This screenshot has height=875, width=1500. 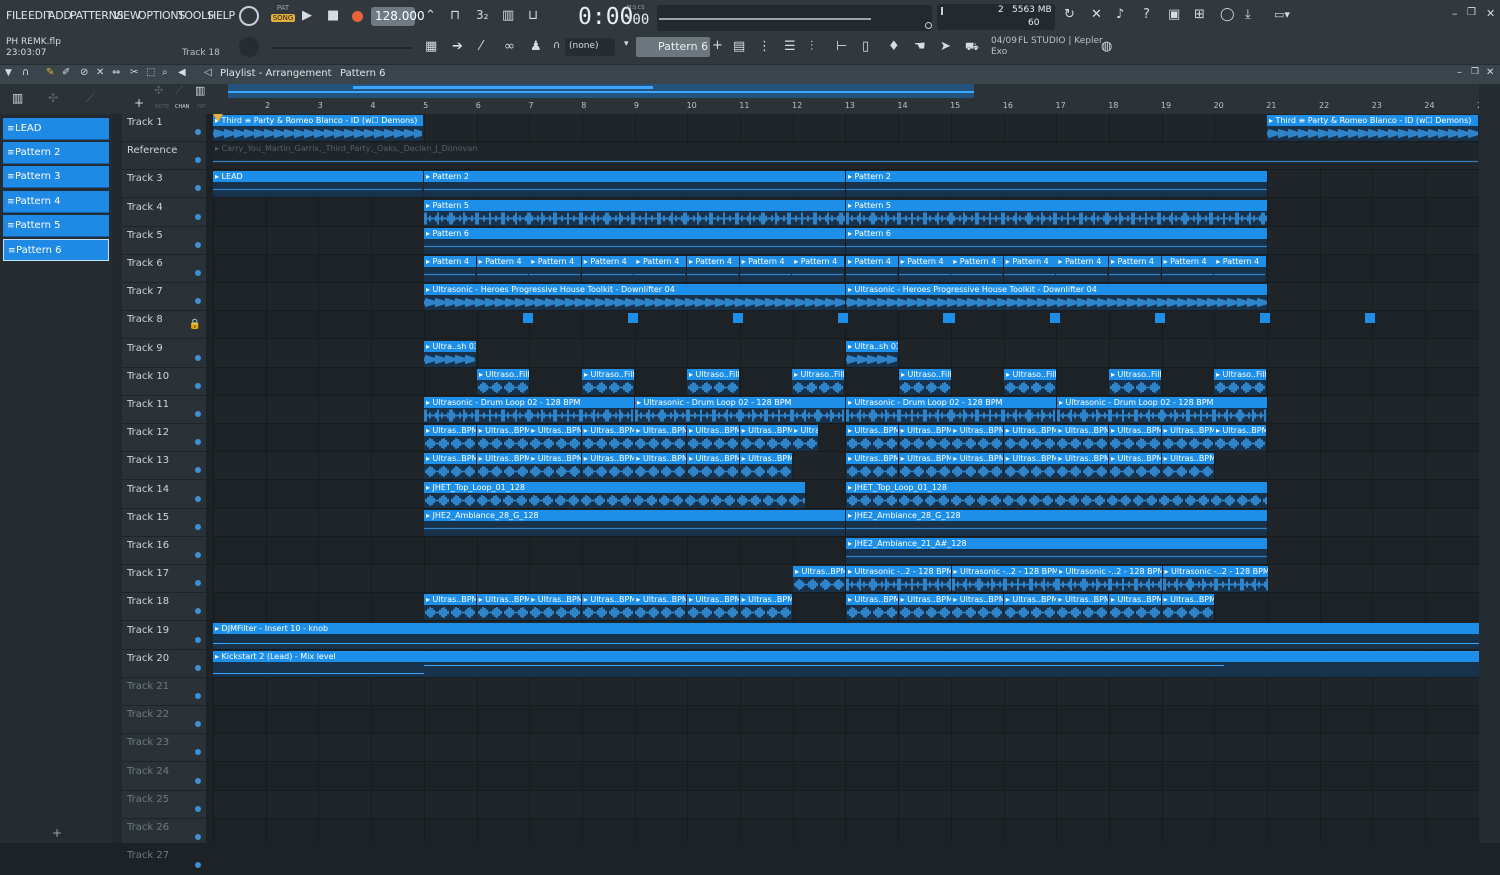 What do you see at coordinates (556, 45) in the screenshot?
I see `magnet-icon: ∩` at bounding box center [556, 45].